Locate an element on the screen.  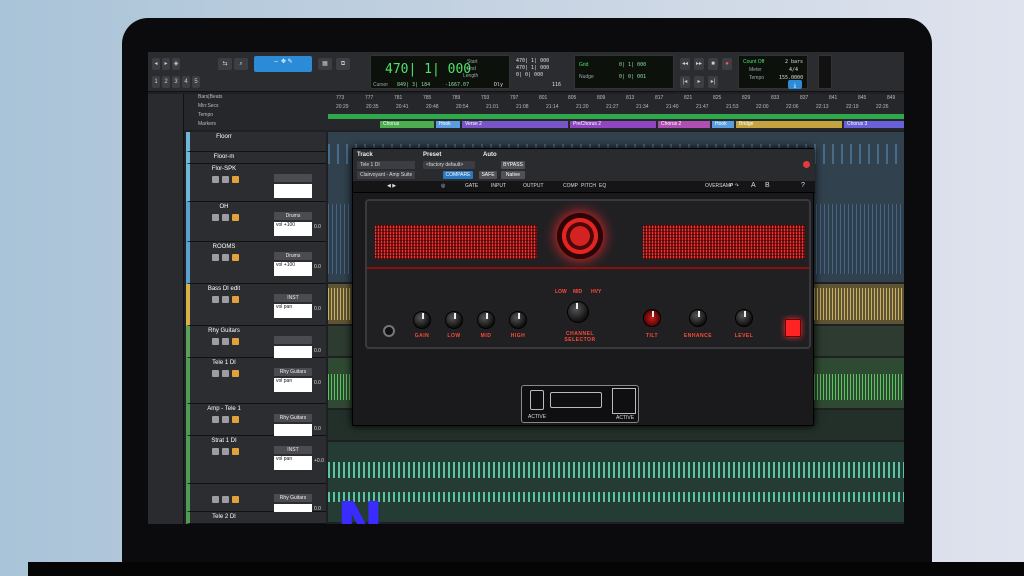
track-header: Amp - Tele 1 Rhy Guitars 0.0 is located at coordinates (256, 421).